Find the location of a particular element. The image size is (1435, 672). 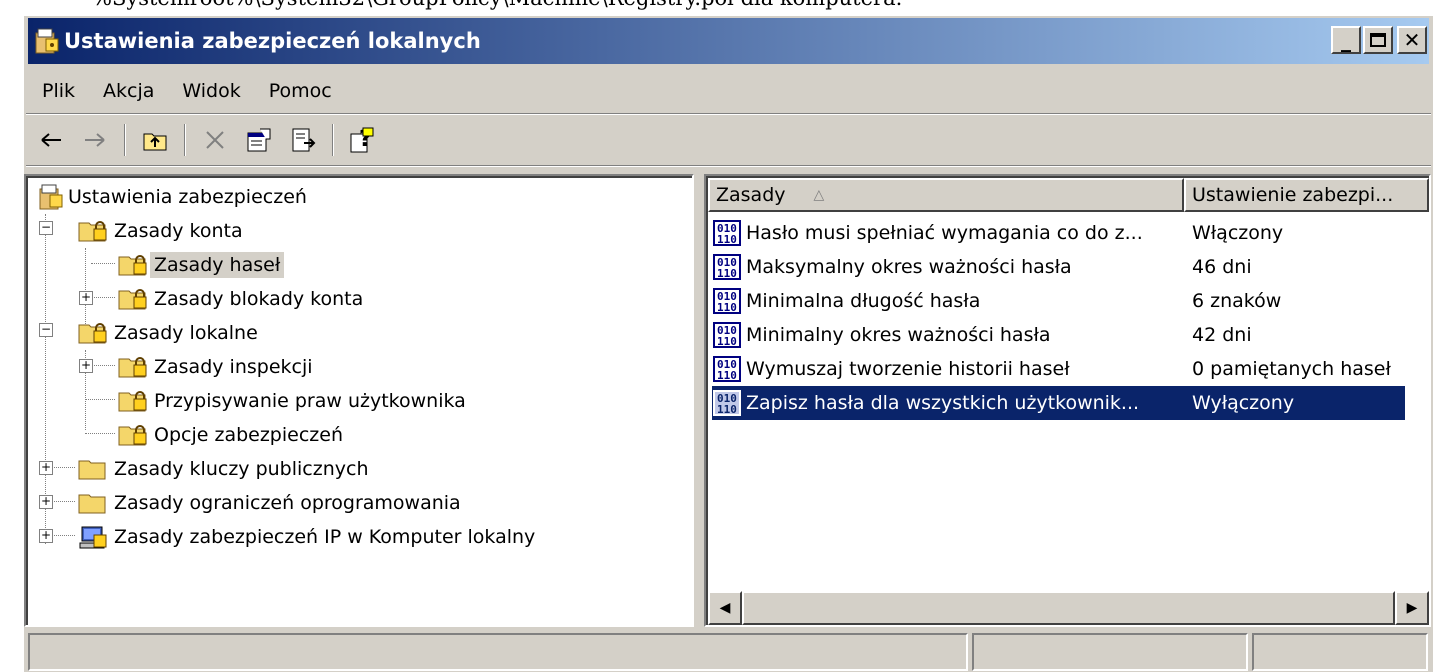

list-item: 010 110 Minimalna długość hasła 6 znaków is located at coordinates (1058, 301).